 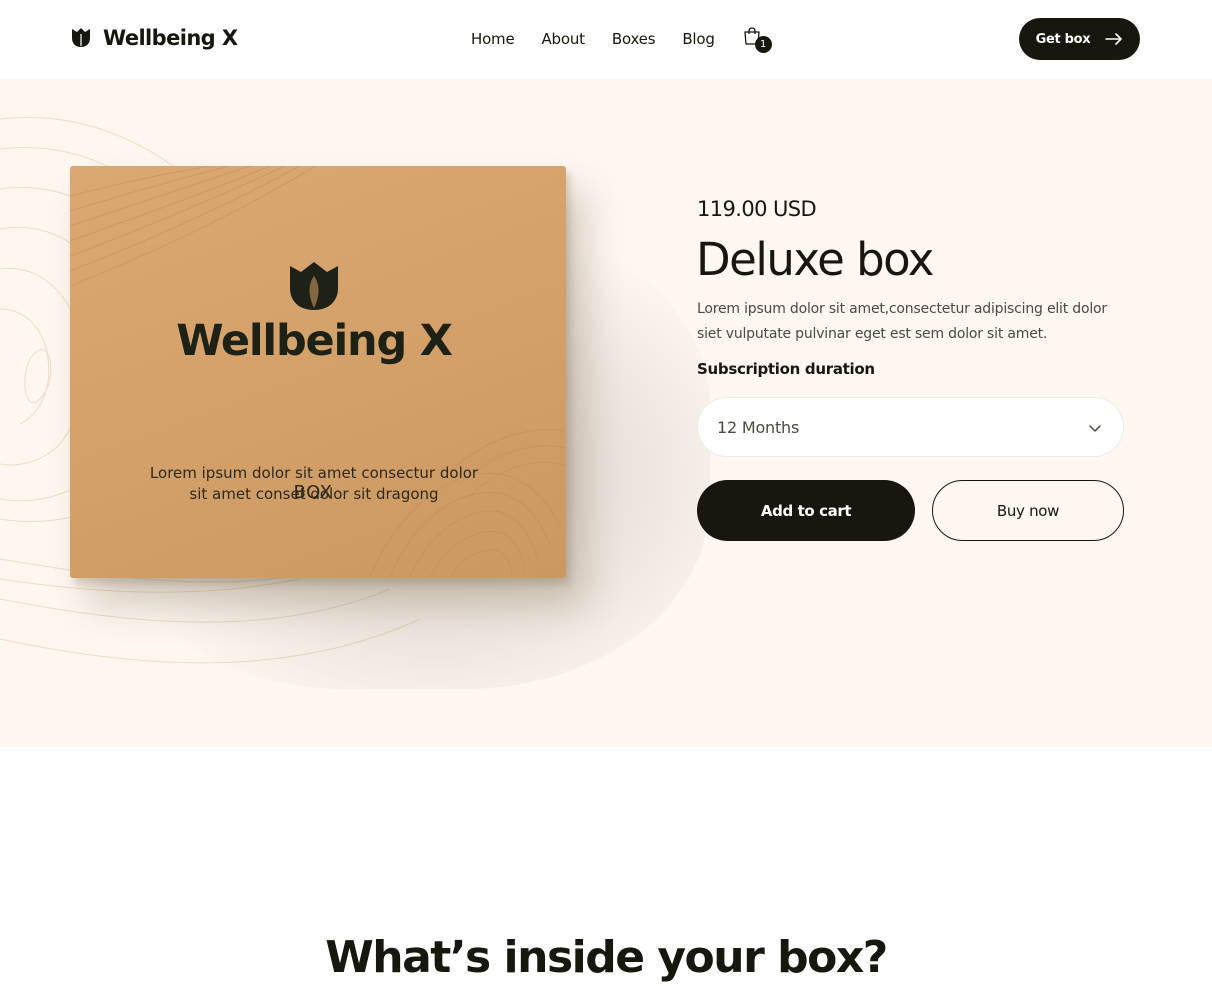 I want to click on nav-about: About, so click(x=564, y=39).